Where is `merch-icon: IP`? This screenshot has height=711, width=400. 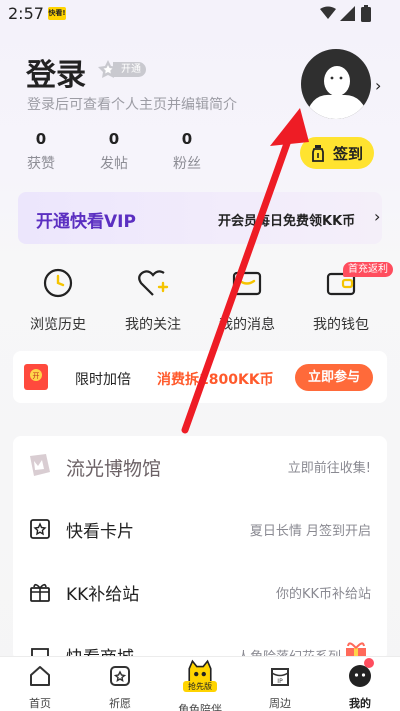
merch-icon: IP is located at coordinates (280, 677).